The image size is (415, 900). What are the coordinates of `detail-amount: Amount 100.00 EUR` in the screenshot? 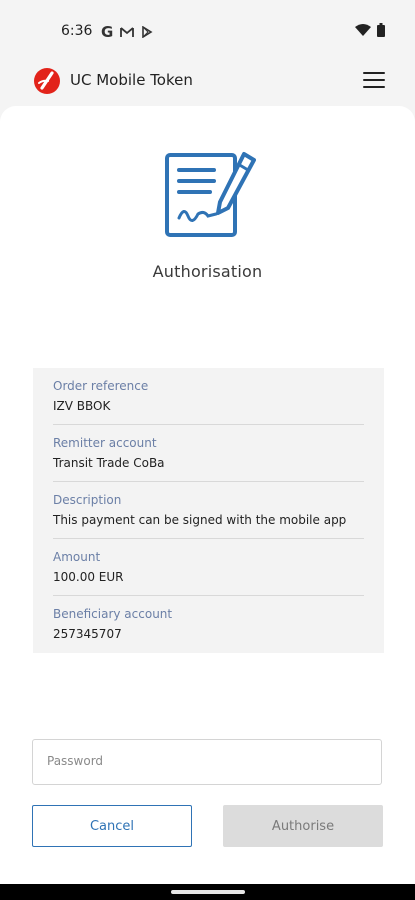 It's located at (208, 567).